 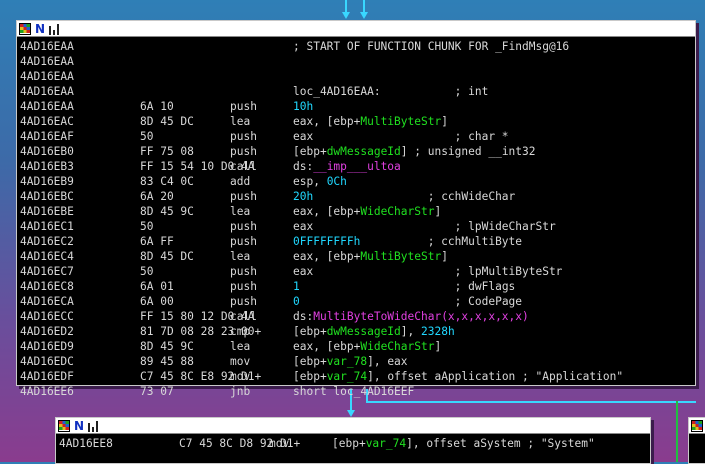 What do you see at coordinates (337, 181) in the screenshot?
I see `operand-token: 0Ch` at bounding box center [337, 181].